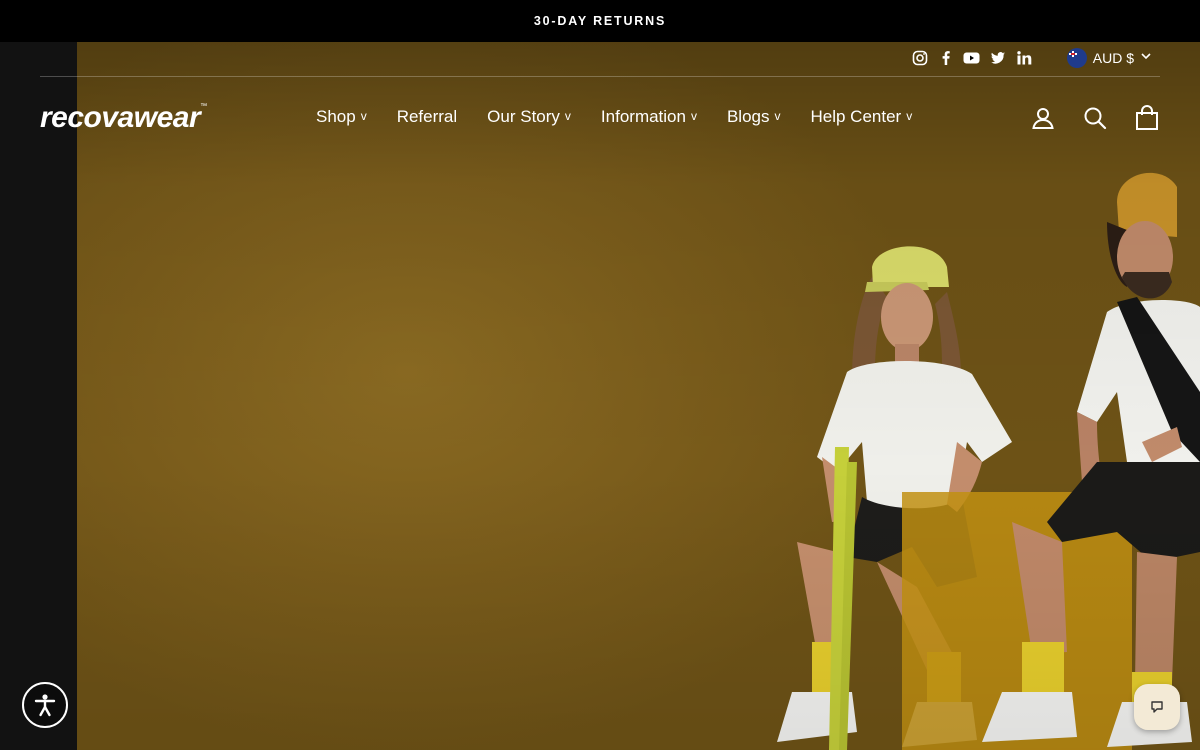 This screenshot has width=1200, height=750. I want to click on facebook-icon, so click(945, 57).